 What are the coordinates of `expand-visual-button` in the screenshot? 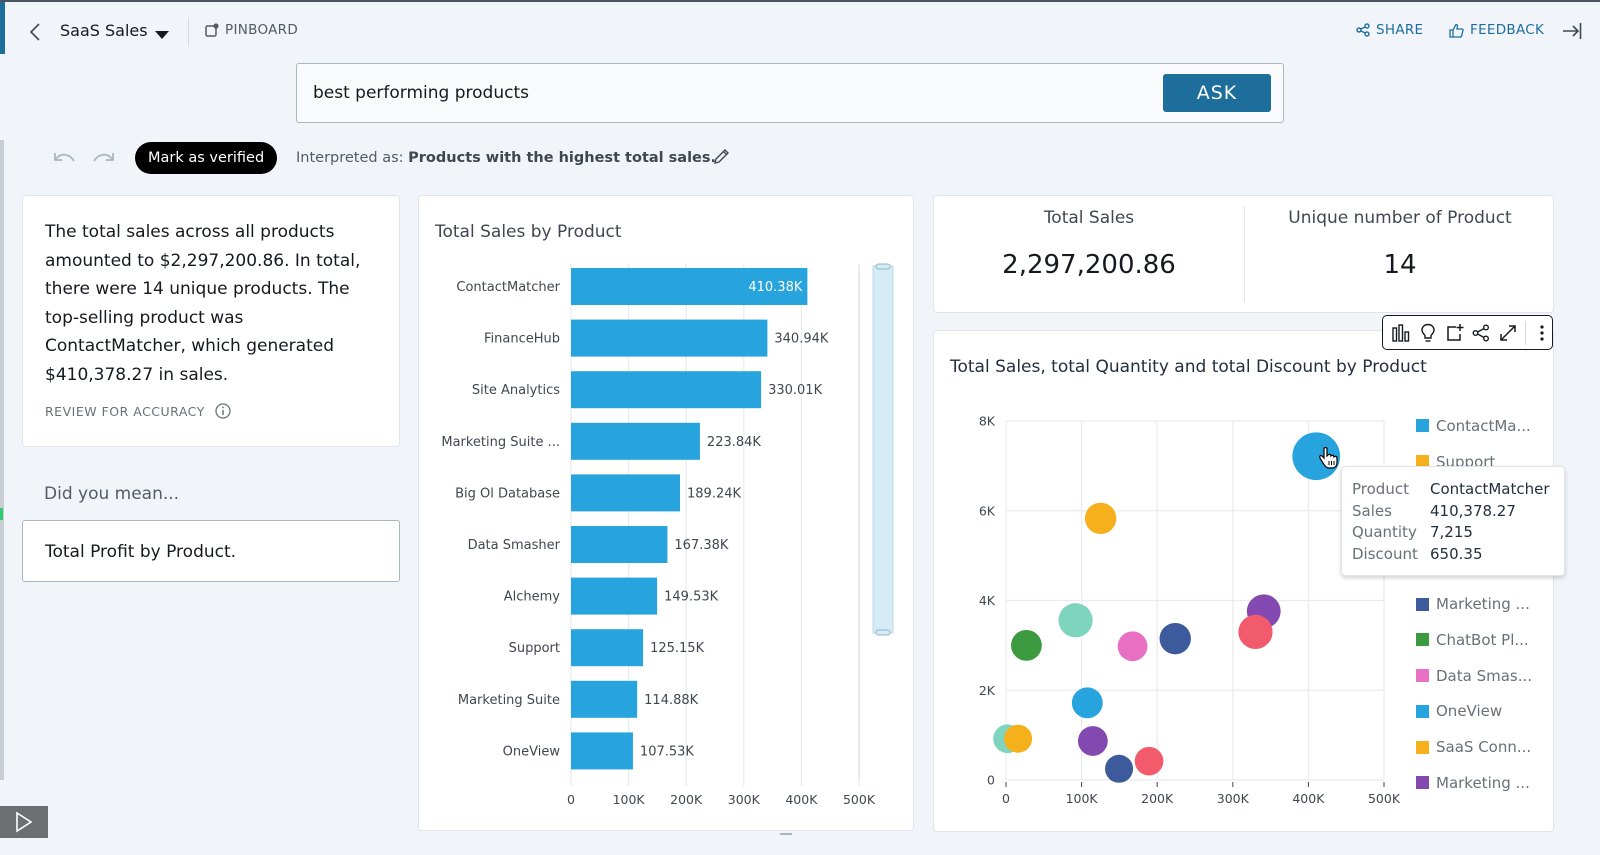 It's located at (1508, 332).